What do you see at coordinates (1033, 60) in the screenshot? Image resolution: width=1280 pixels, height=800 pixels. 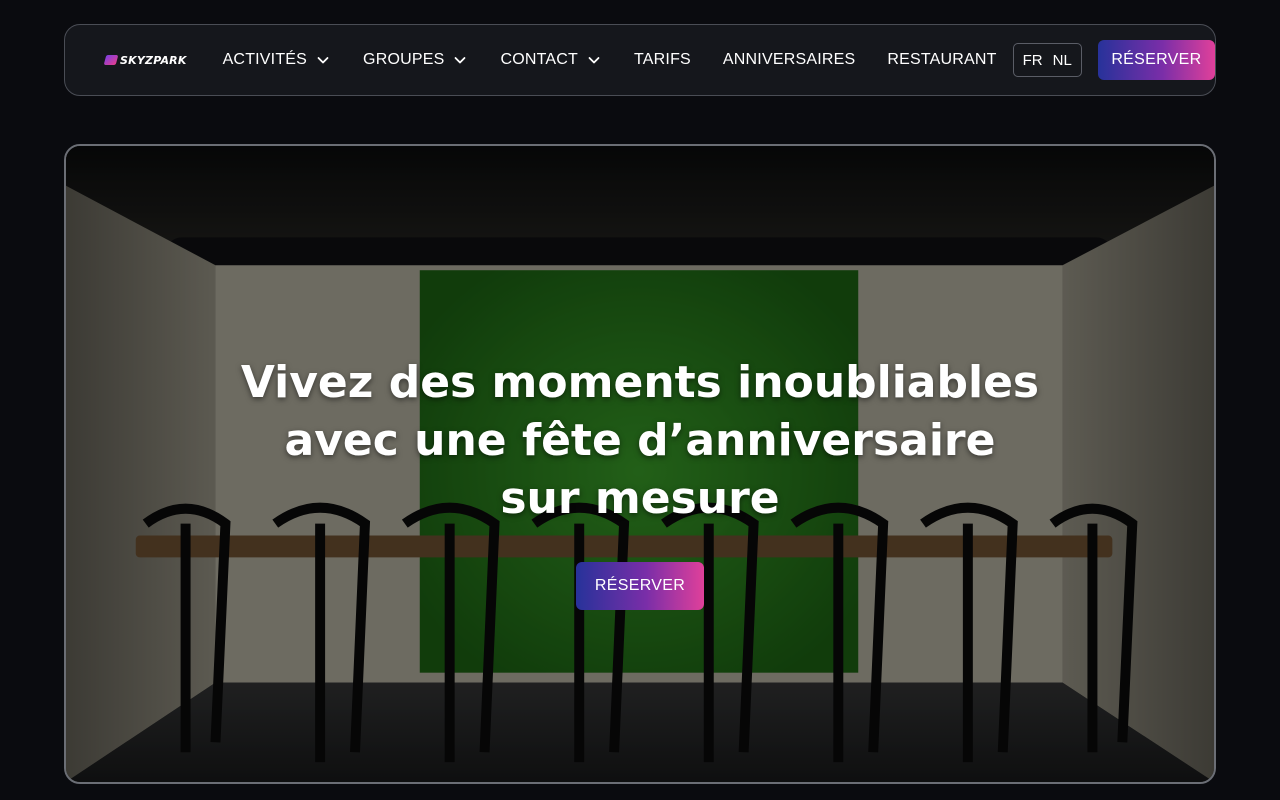 I see `lang-fr: FR` at bounding box center [1033, 60].